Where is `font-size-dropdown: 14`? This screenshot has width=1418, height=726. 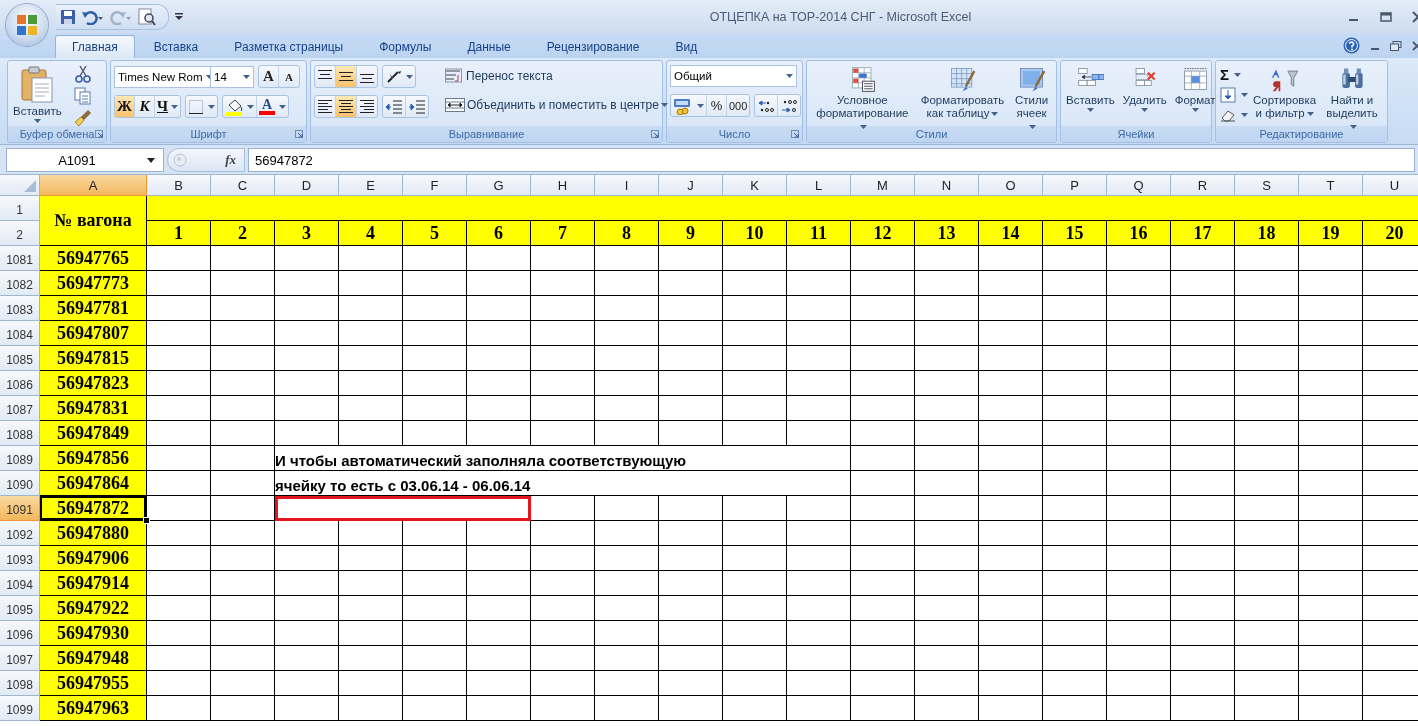 font-size-dropdown: 14 is located at coordinates (232, 76).